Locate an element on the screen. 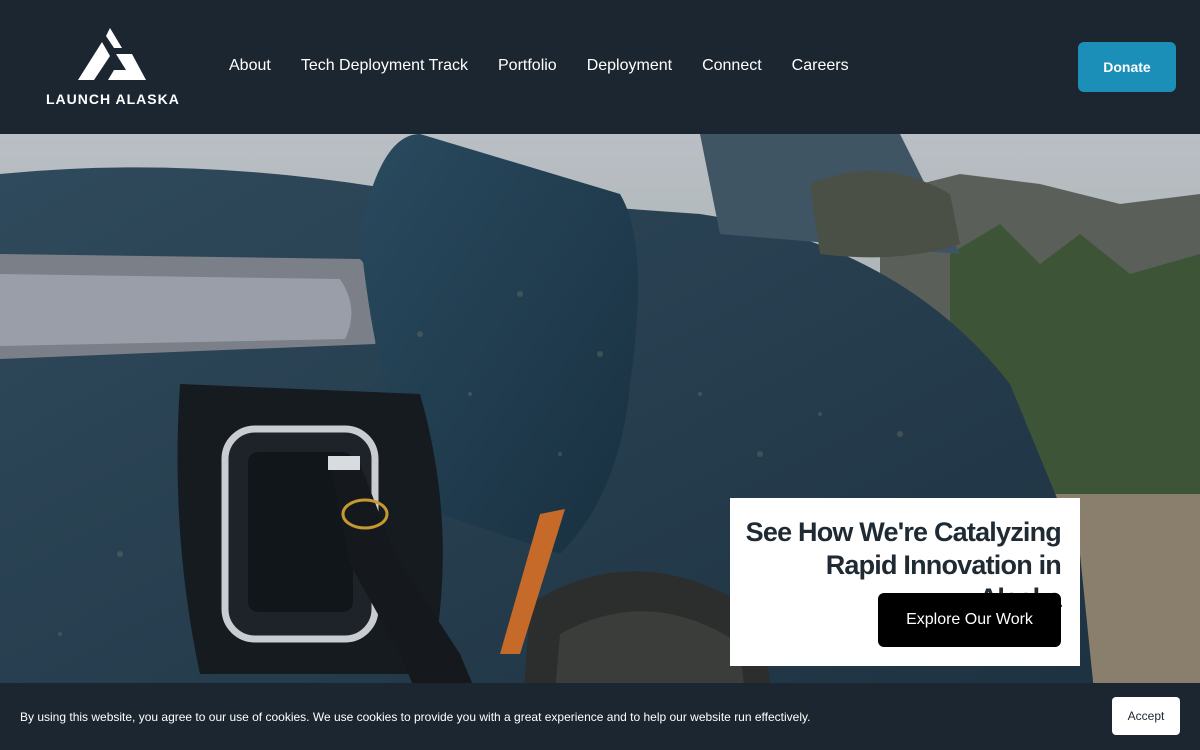 The height and width of the screenshot is (750, 1200). nav-item-connect: Connect is located at coordinates (732, 66).